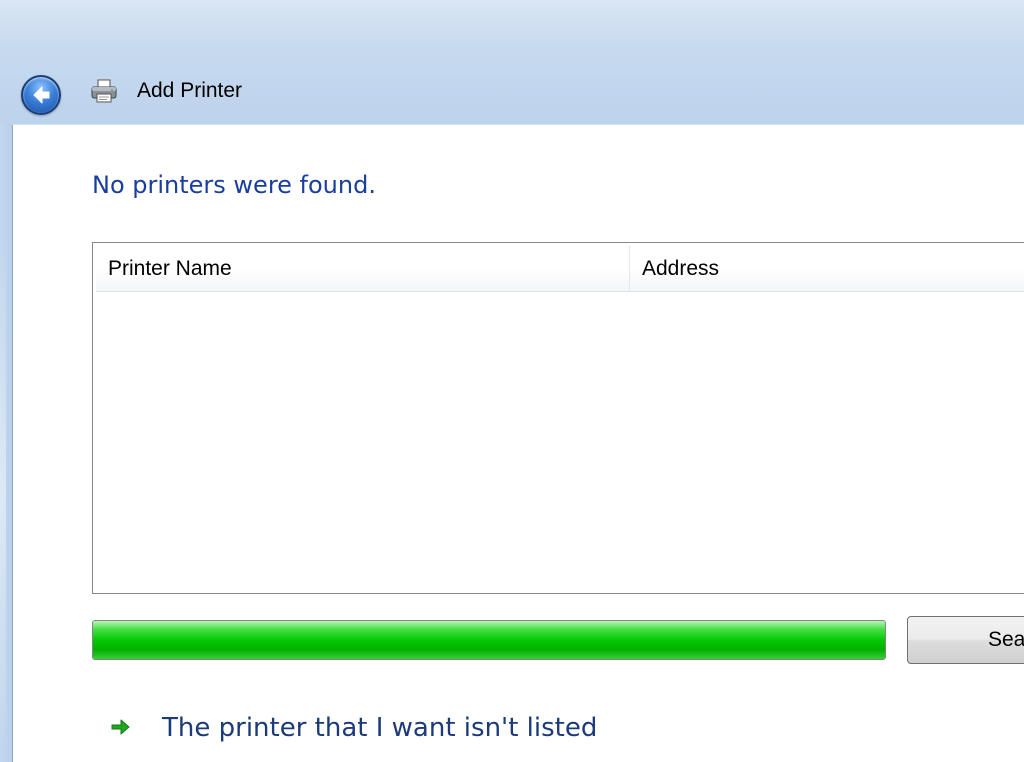  I want to click on back-button, so click(41, 95).